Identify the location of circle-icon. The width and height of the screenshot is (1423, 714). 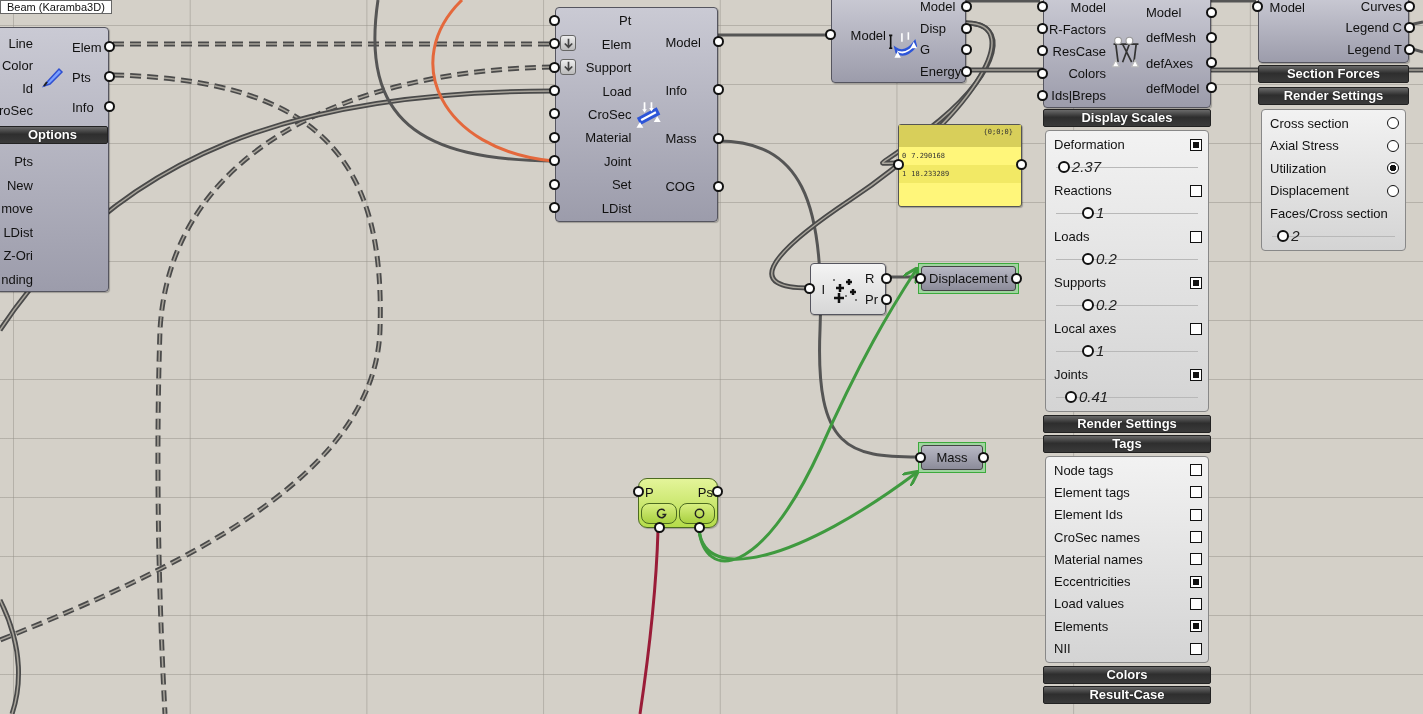
(699, 513).